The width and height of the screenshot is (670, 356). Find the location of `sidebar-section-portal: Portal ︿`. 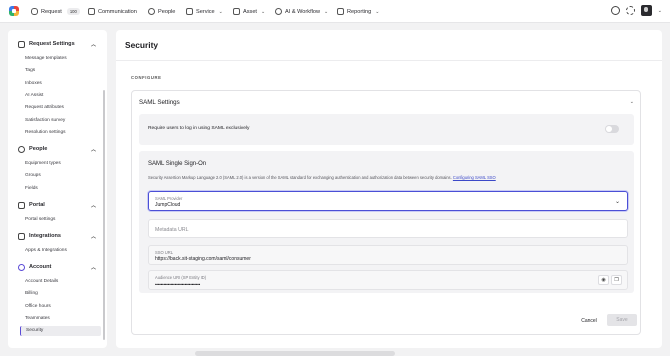

sidebar-section-portal: Portal ︿ is located at coordinates (57, 205).